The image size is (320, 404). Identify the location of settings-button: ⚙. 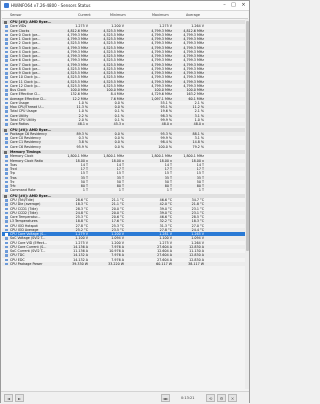
(221, 398).